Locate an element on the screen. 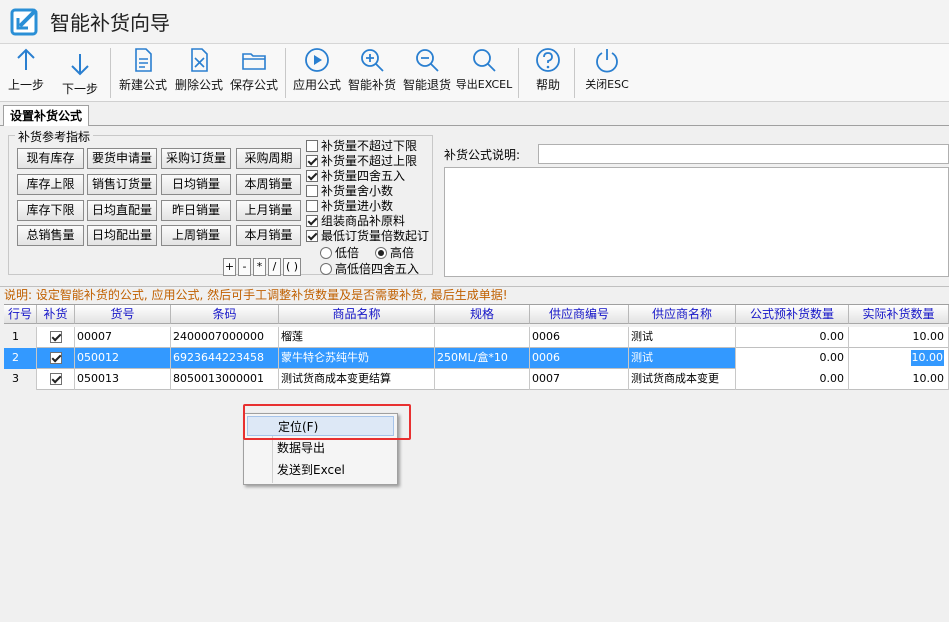  search-icon is located at coordinates (484, 60).